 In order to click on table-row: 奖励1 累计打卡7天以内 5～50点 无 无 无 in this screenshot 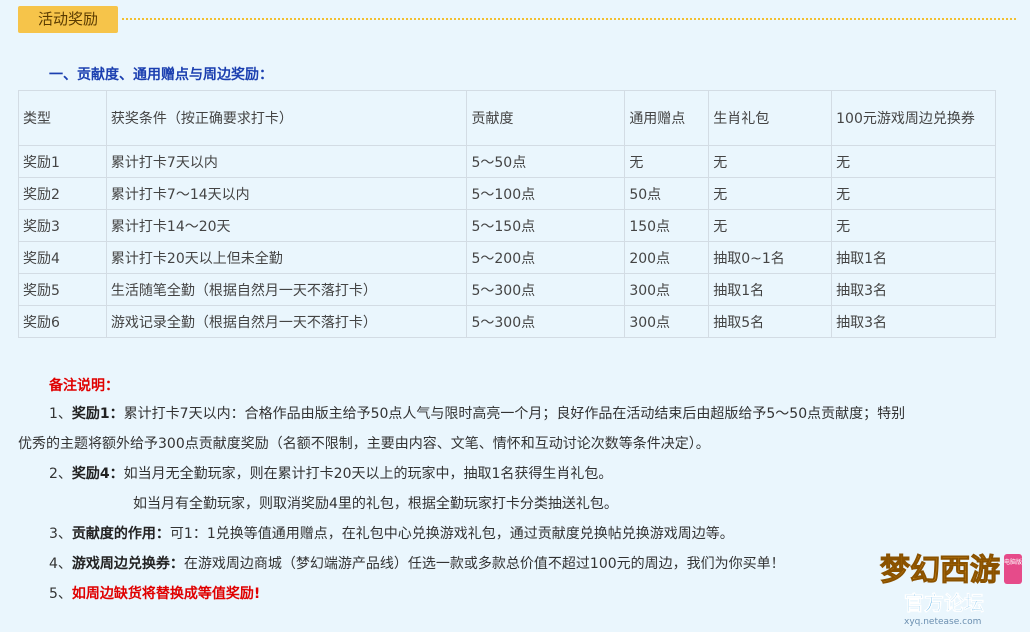, I will do `click(507, 161)`.